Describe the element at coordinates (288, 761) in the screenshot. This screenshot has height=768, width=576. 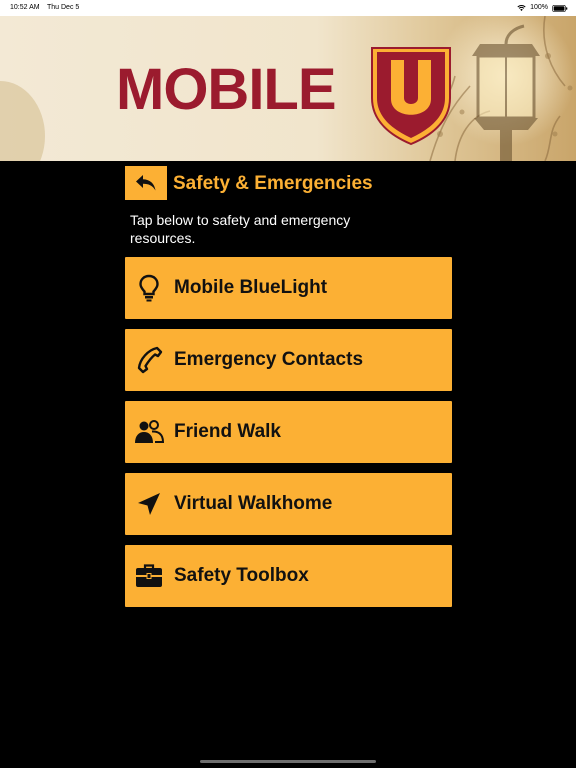
I see `home-indicator` at that location.